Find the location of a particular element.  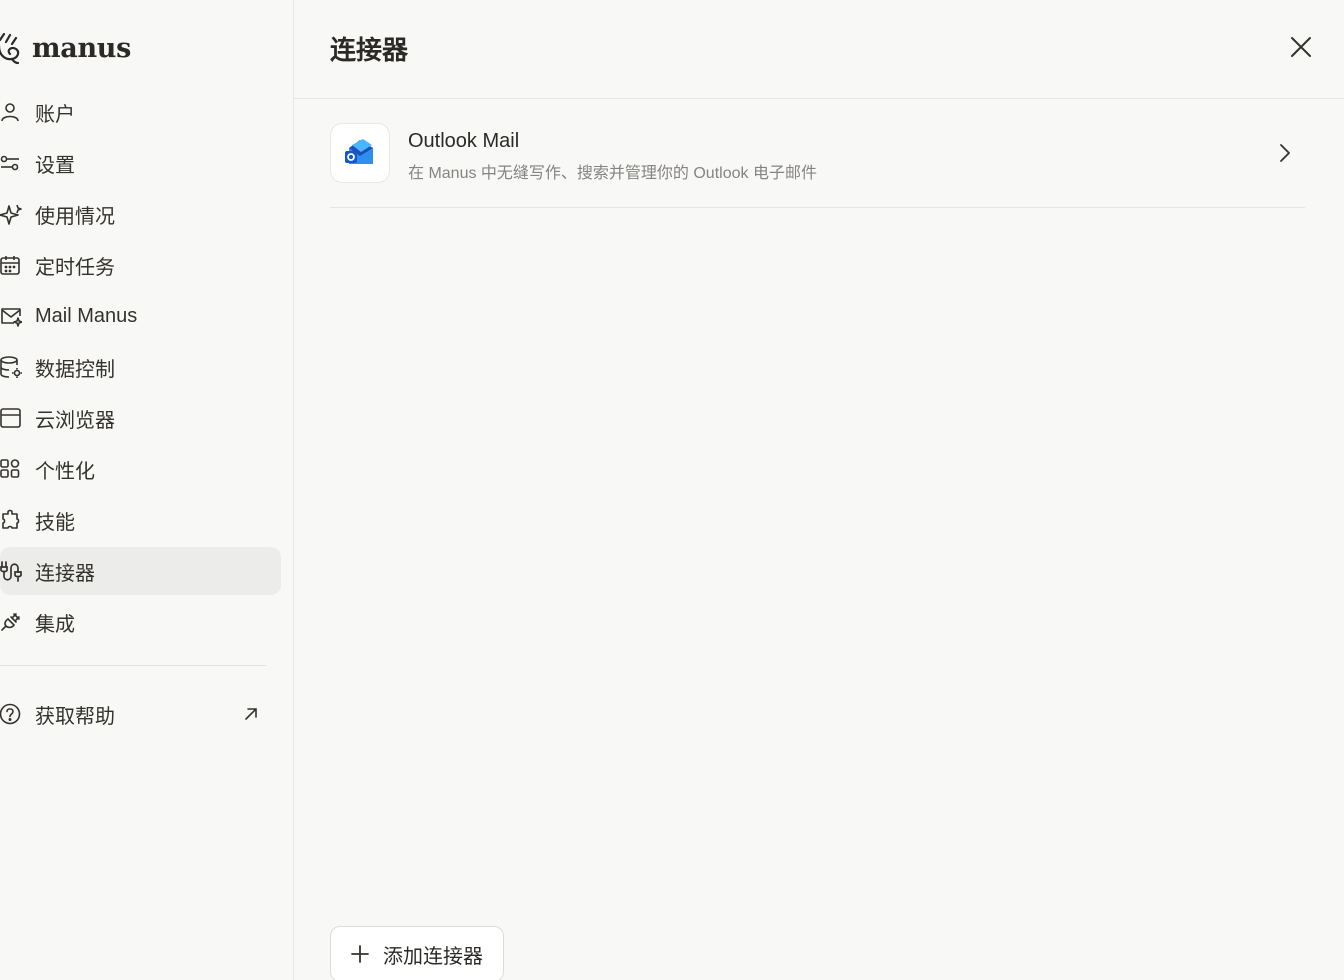

sidebar-item-usage: 使用情况 is located at coordinates (140, 214).